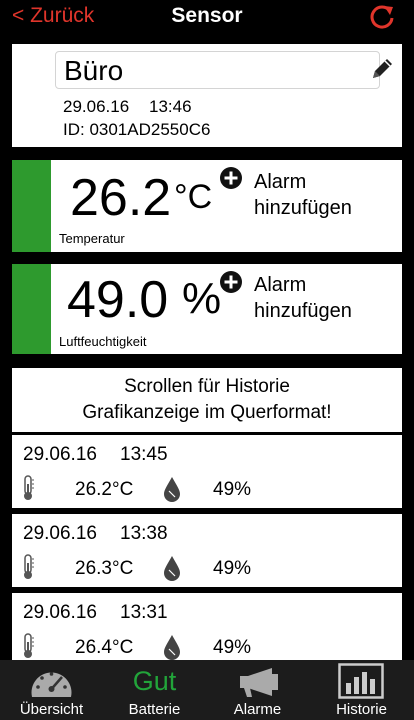  What do you see at coordinates (104, 489) in the screenshot?
I see `row-temperature: 26.2°C` at bounding box center [104, 489].